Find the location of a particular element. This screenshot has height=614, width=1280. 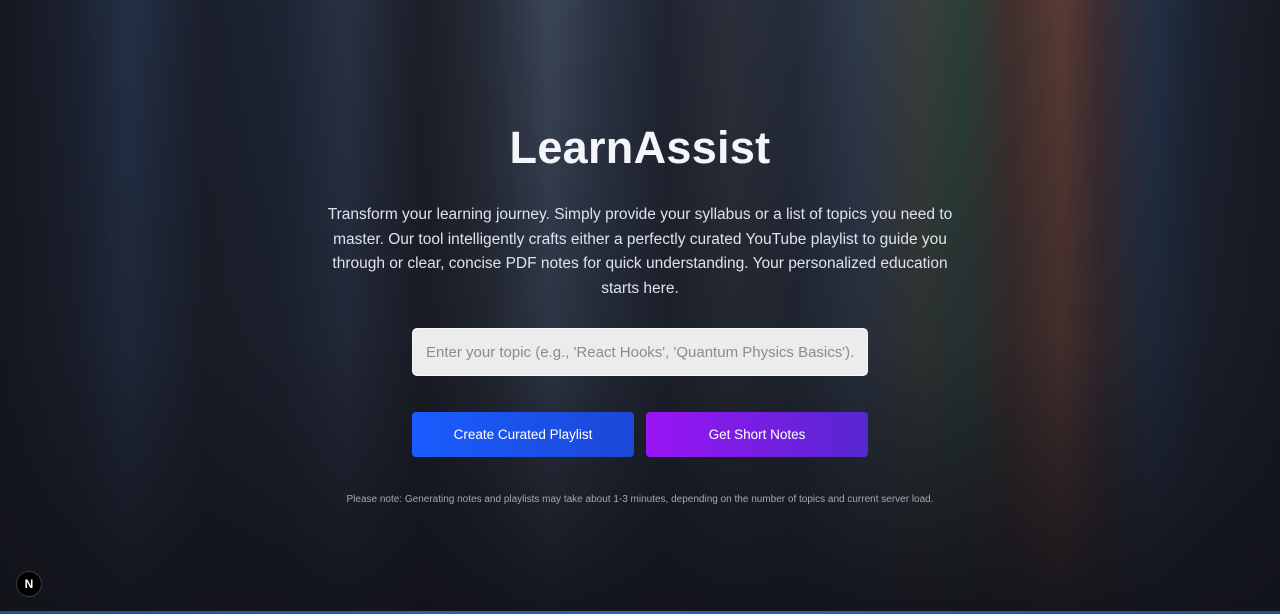

create-playlist-button: Create Curated Playlist is located at coordinates (523, 434).